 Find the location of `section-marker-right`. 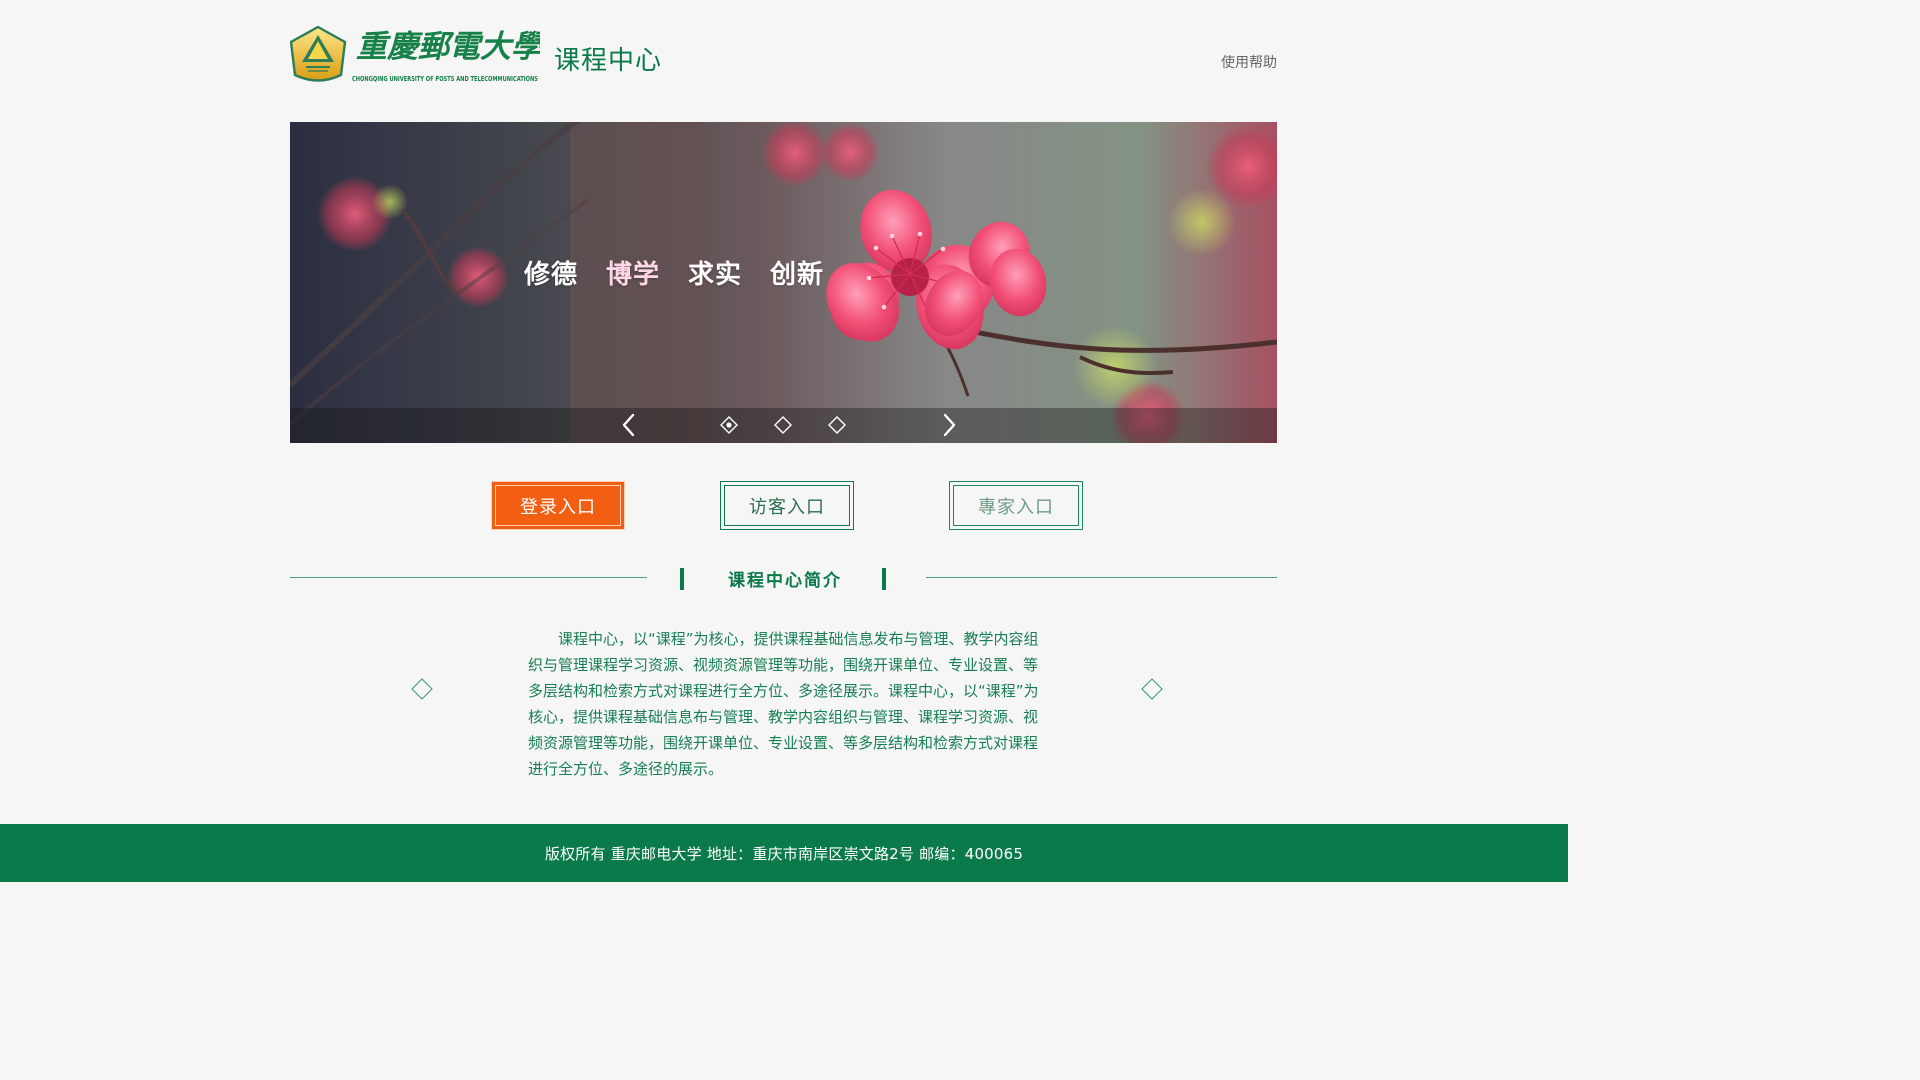

section-marker-right is located at coordinates (884, 579).